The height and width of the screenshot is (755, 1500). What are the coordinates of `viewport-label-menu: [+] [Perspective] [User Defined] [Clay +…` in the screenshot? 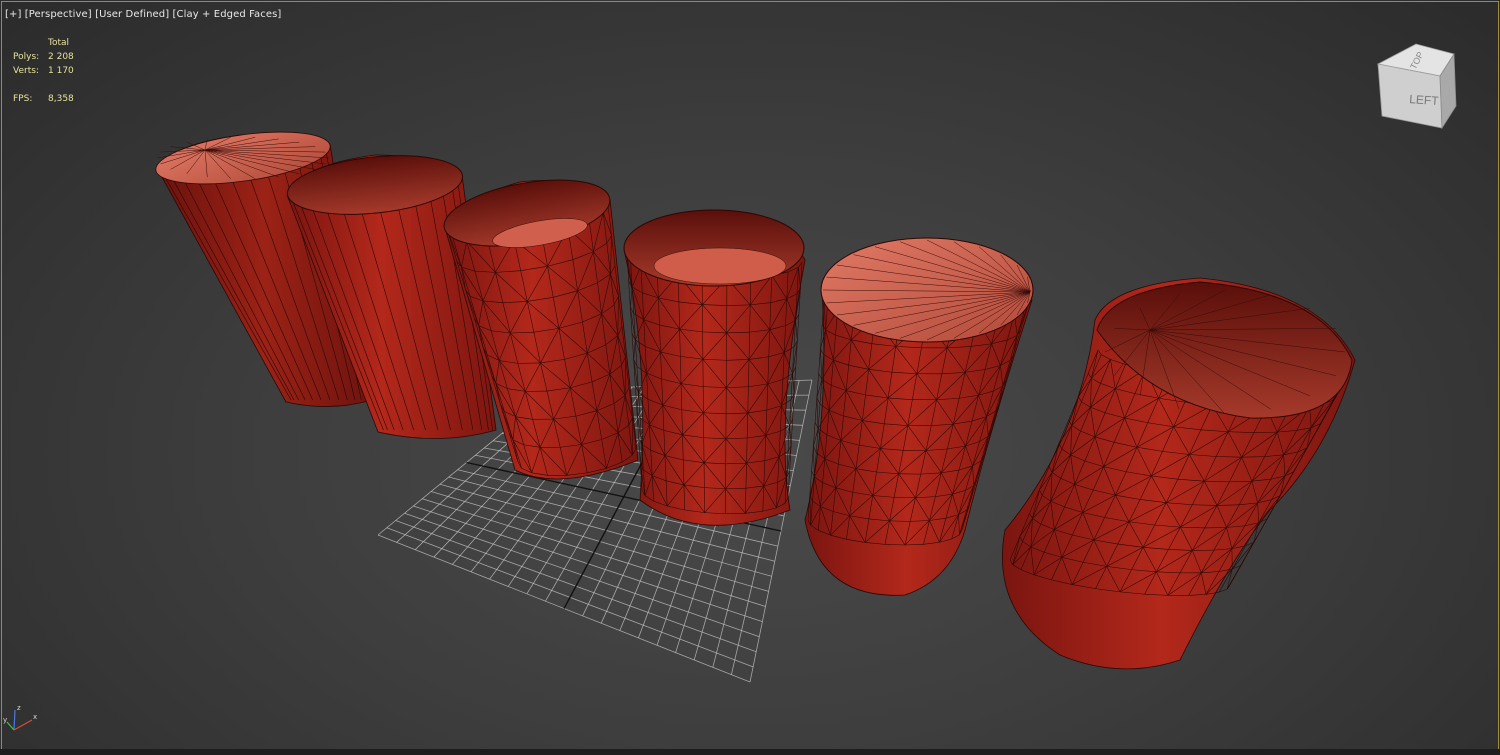 It's located at (143, 14).